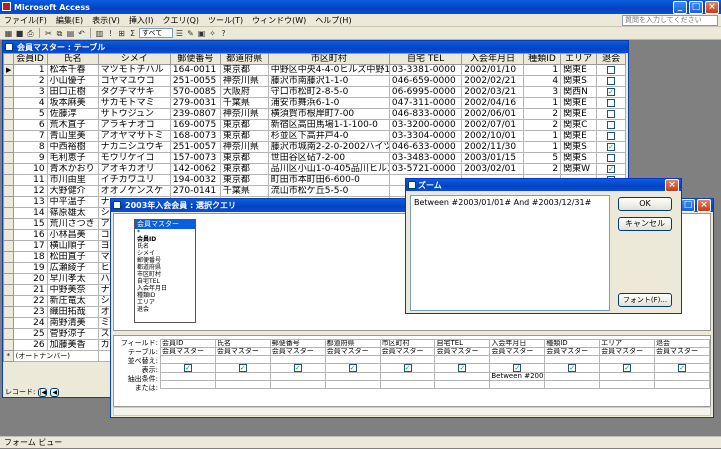 Image resolution: width=721 pixels, height=449 pixels. Describe the element at coordinates (166, 288) in the screenshot. I see `field-list-item: 入会年月日` at that location.